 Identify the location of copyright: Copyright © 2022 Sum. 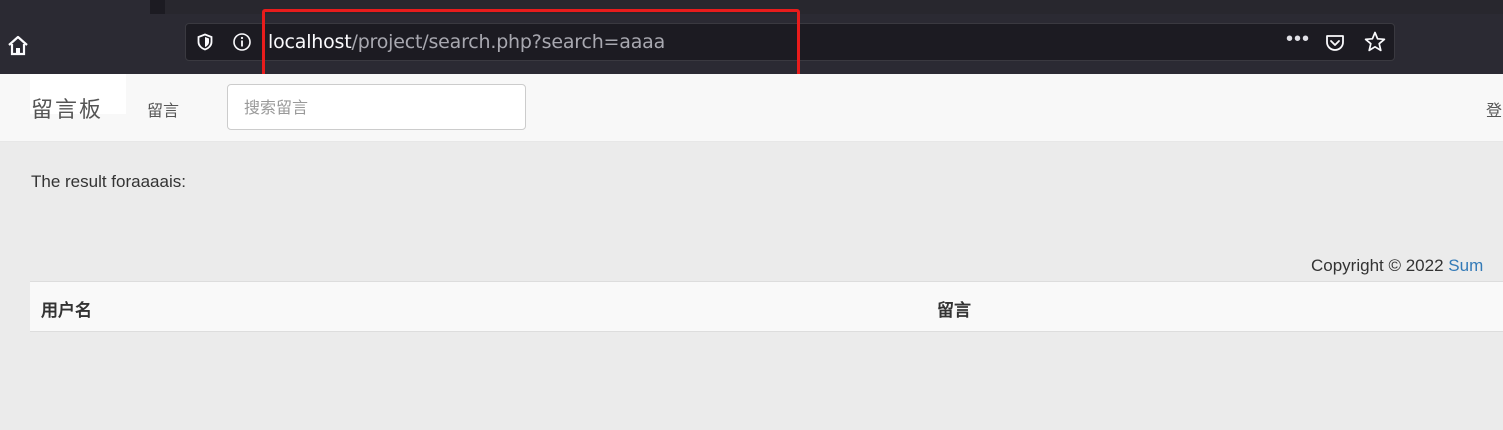
(1397, 266).